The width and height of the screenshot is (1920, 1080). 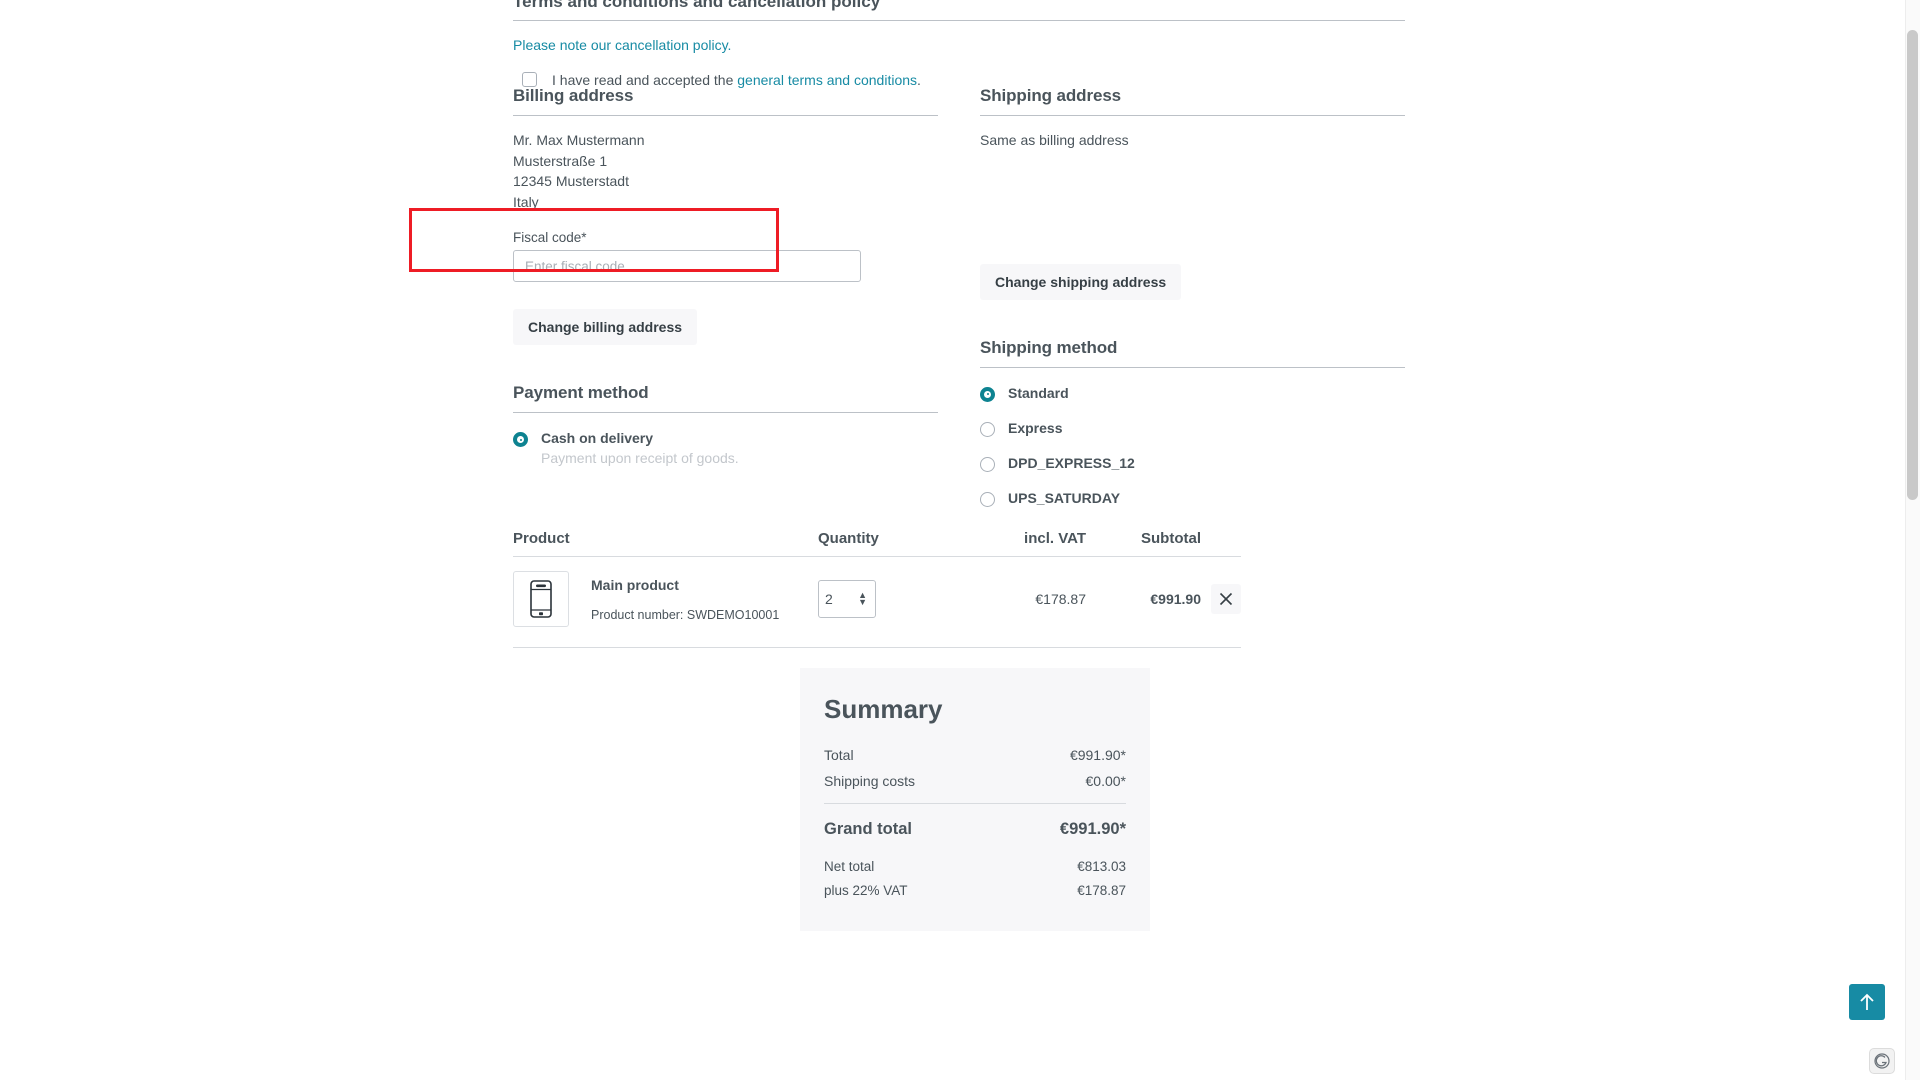 I want to click on shipping-method-title: Shipping method, so click(x=1049, y=347).